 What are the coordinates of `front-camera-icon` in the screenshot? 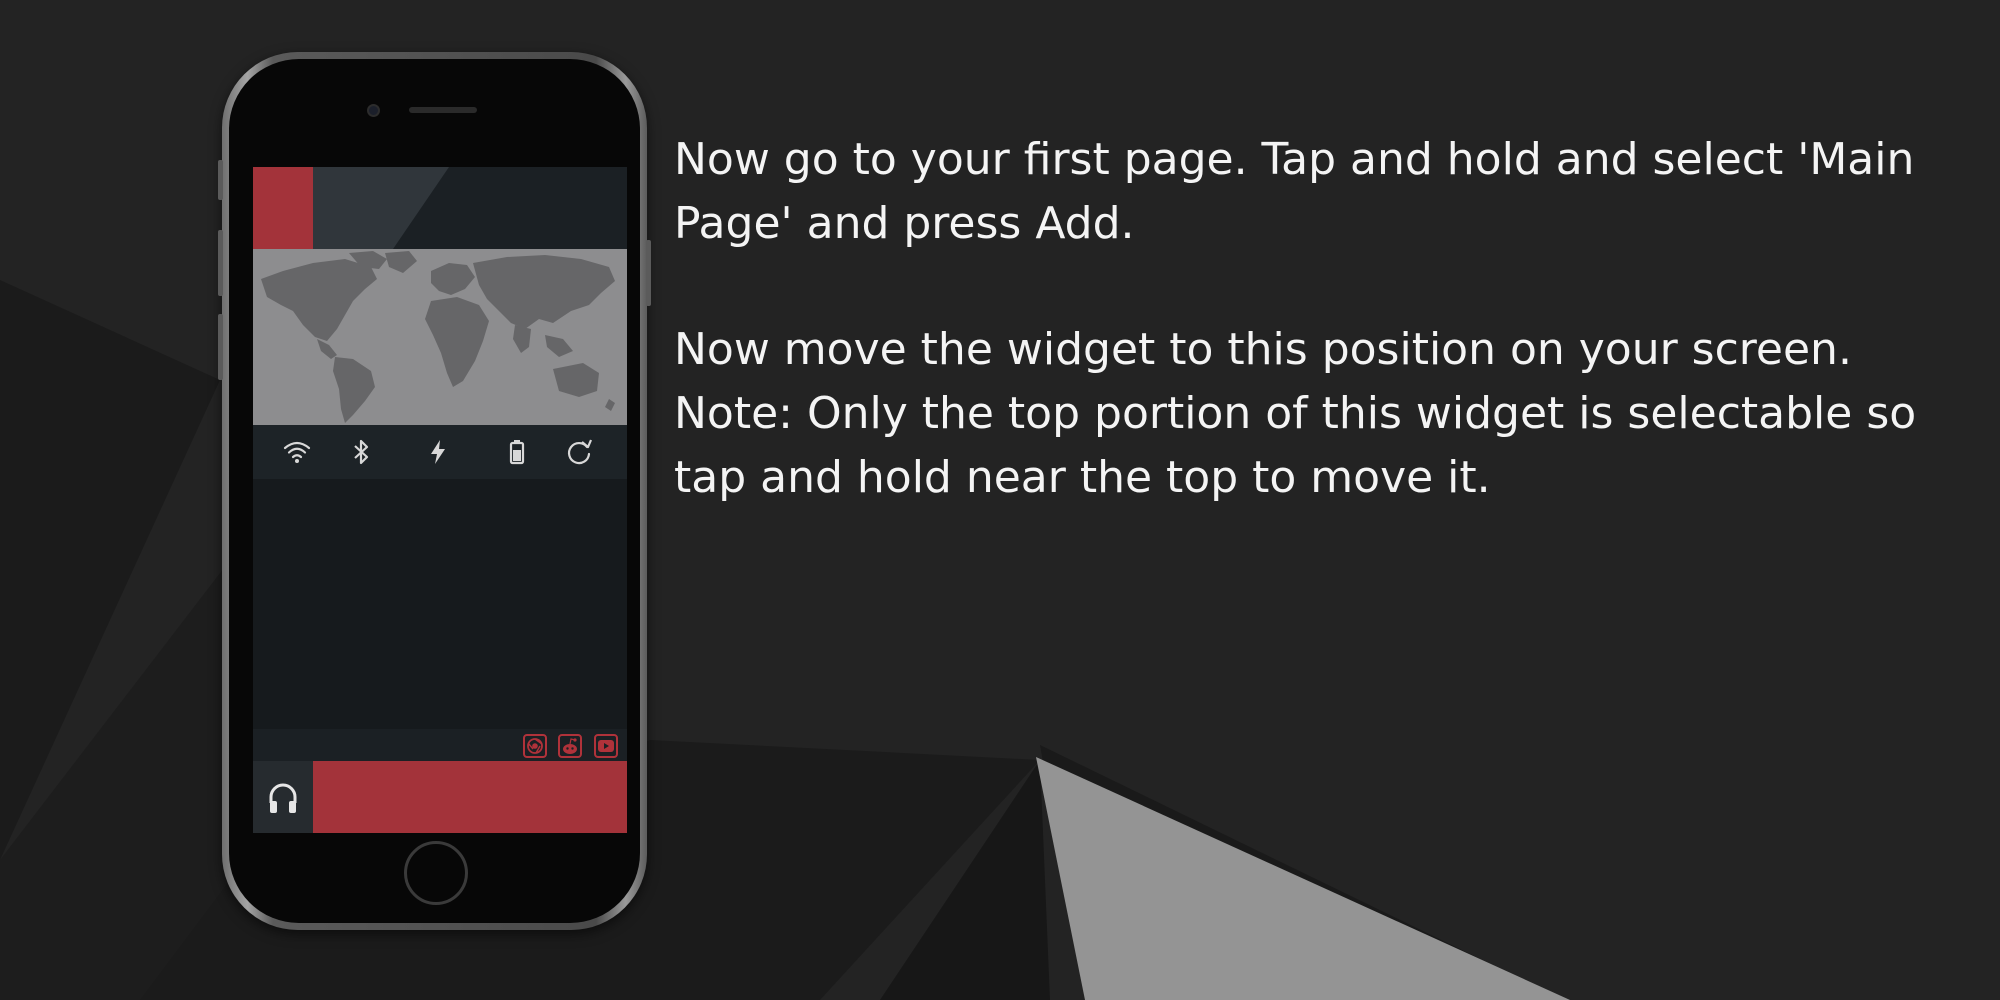 It's located at (373, 110).